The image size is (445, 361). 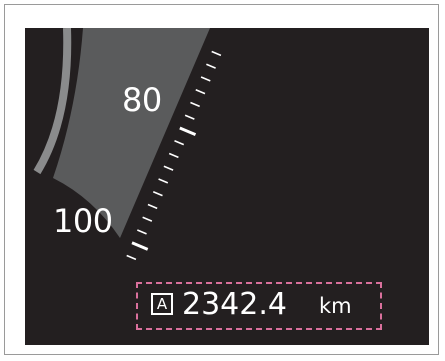 What do you see at coordinates (234, 304) in the screenshot?
I see `odometer-value: 2342.4` at bounding box center [234, 304].